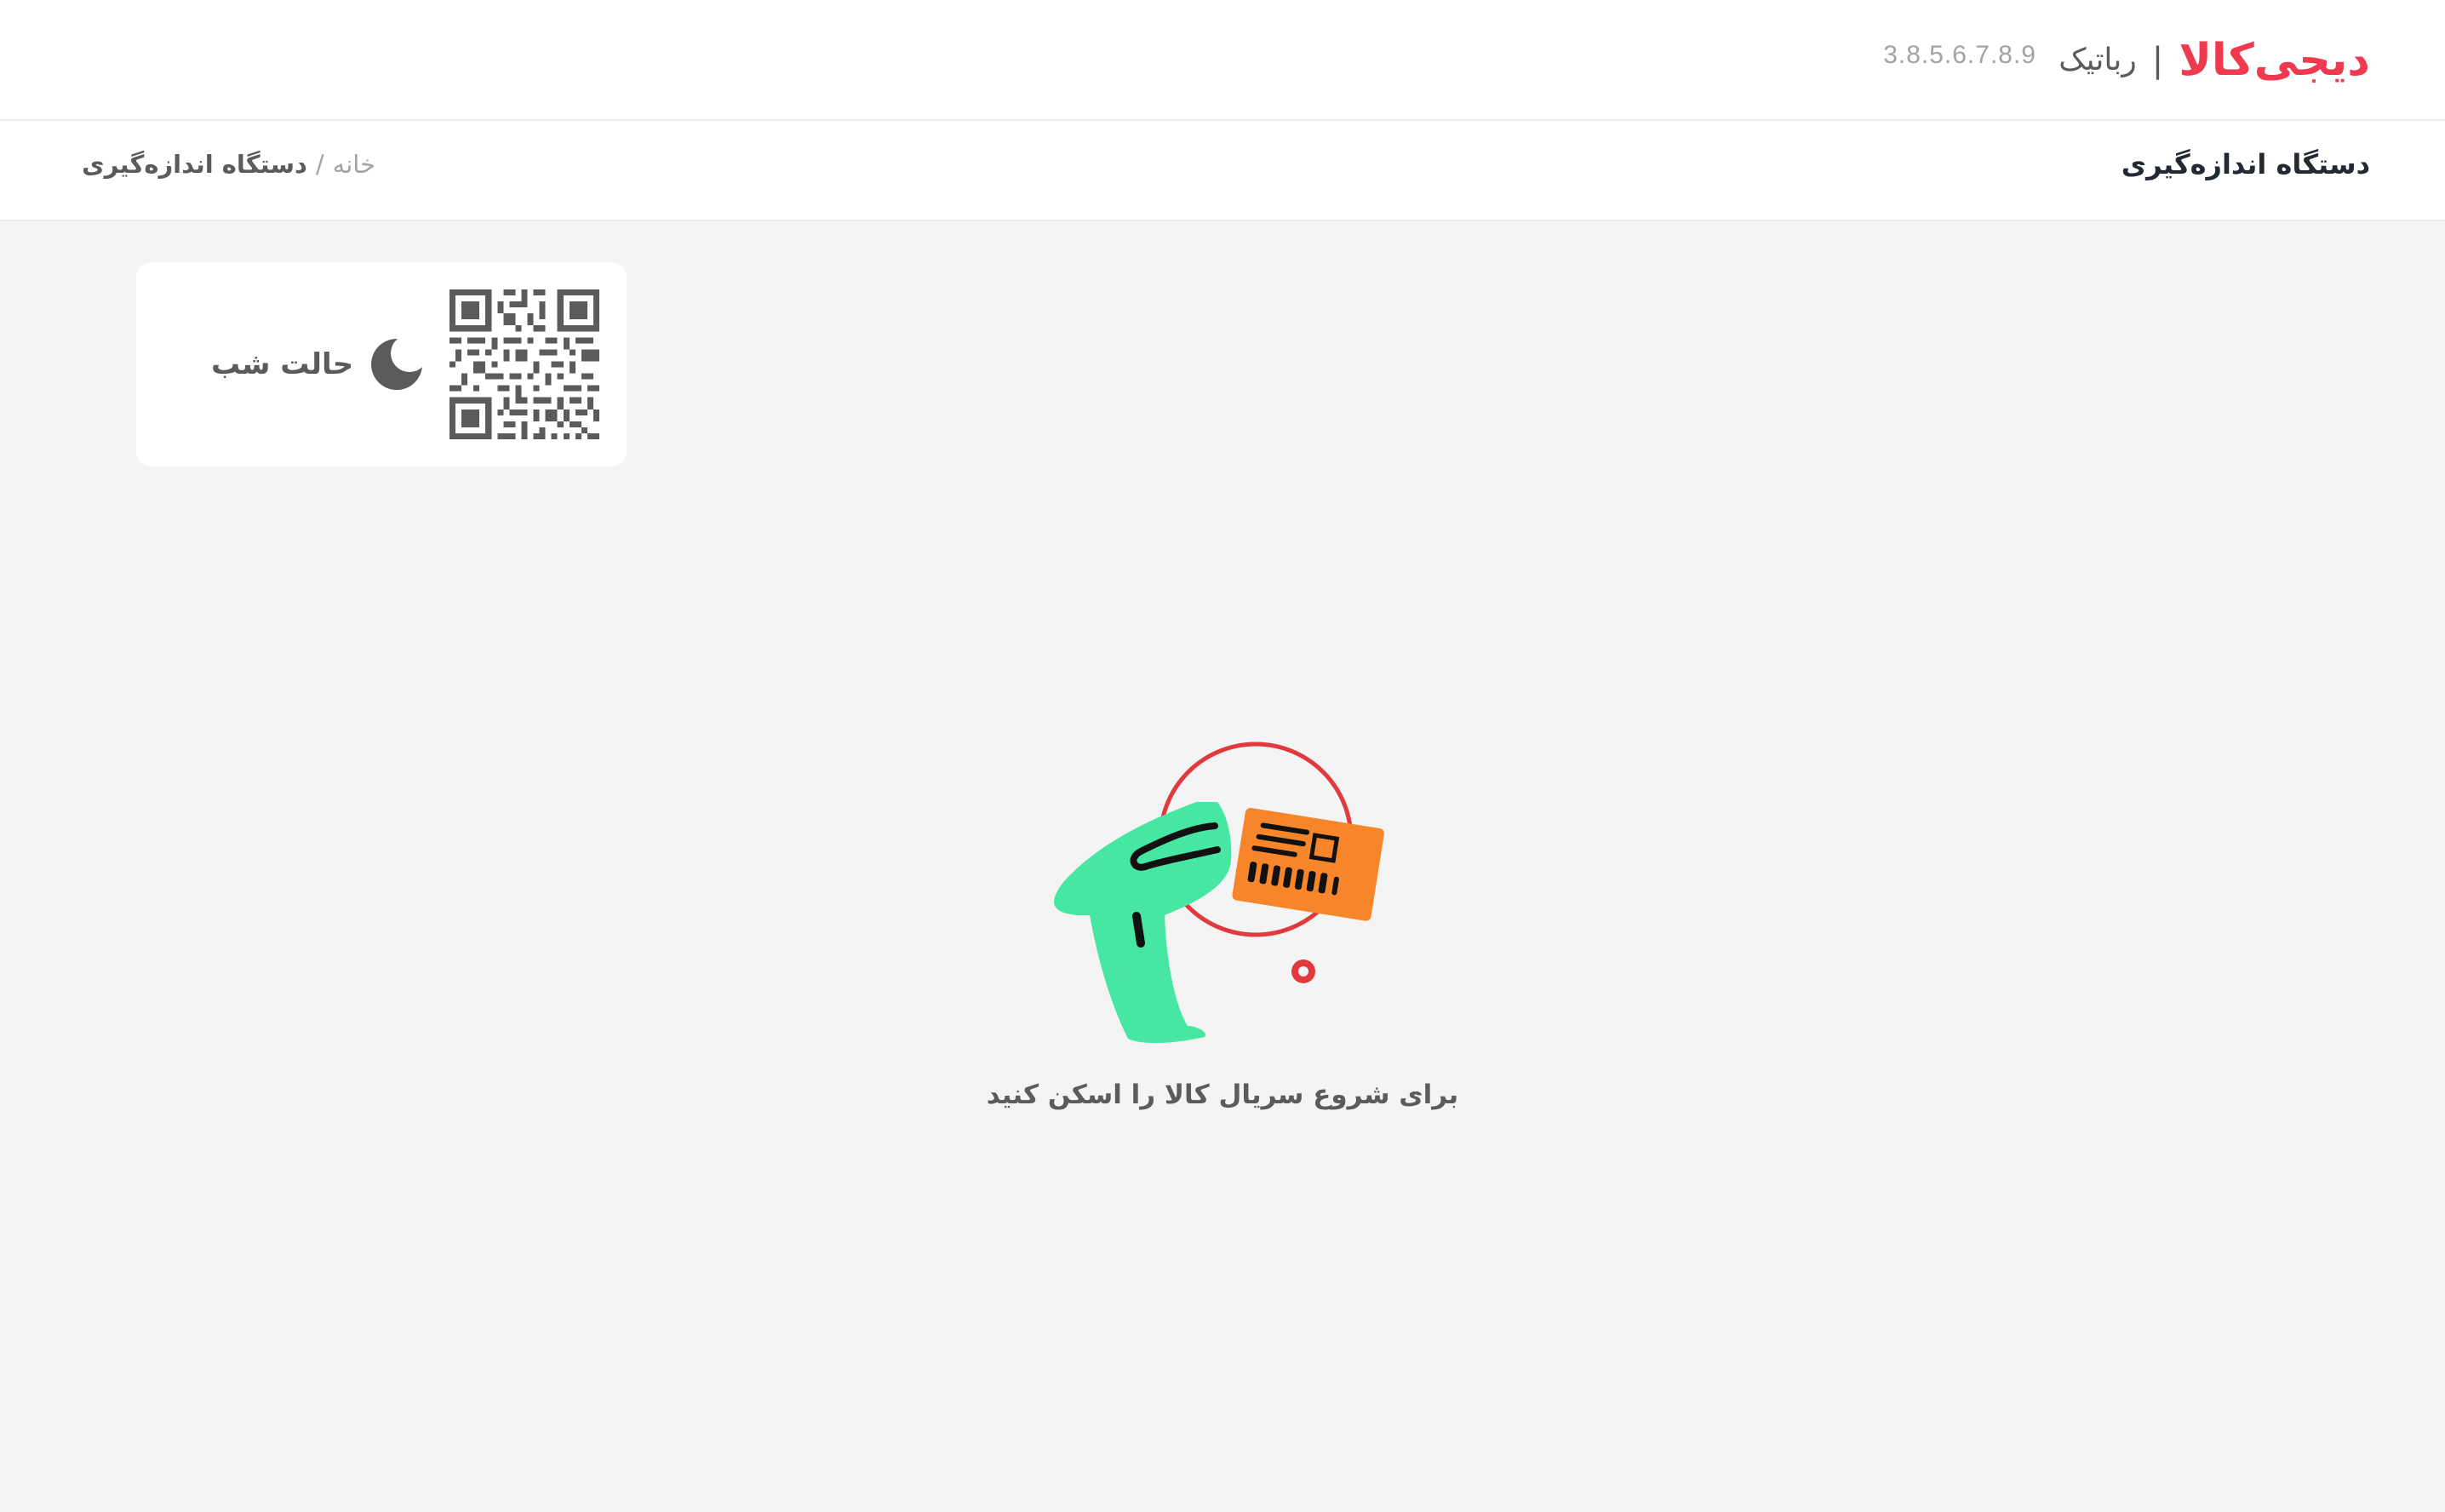  I want to click on app-header: دیجی‌کالا | رباتیک 3.8.5.6.7.8.9, so click(1222, 60).